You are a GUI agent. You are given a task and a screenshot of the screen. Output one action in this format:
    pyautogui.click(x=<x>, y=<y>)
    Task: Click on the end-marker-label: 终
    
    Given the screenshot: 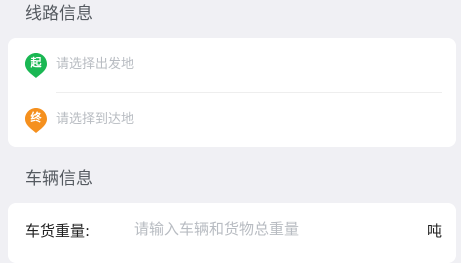 What is the action you would take?
    pyautogui.click(x=36, y=117)
    